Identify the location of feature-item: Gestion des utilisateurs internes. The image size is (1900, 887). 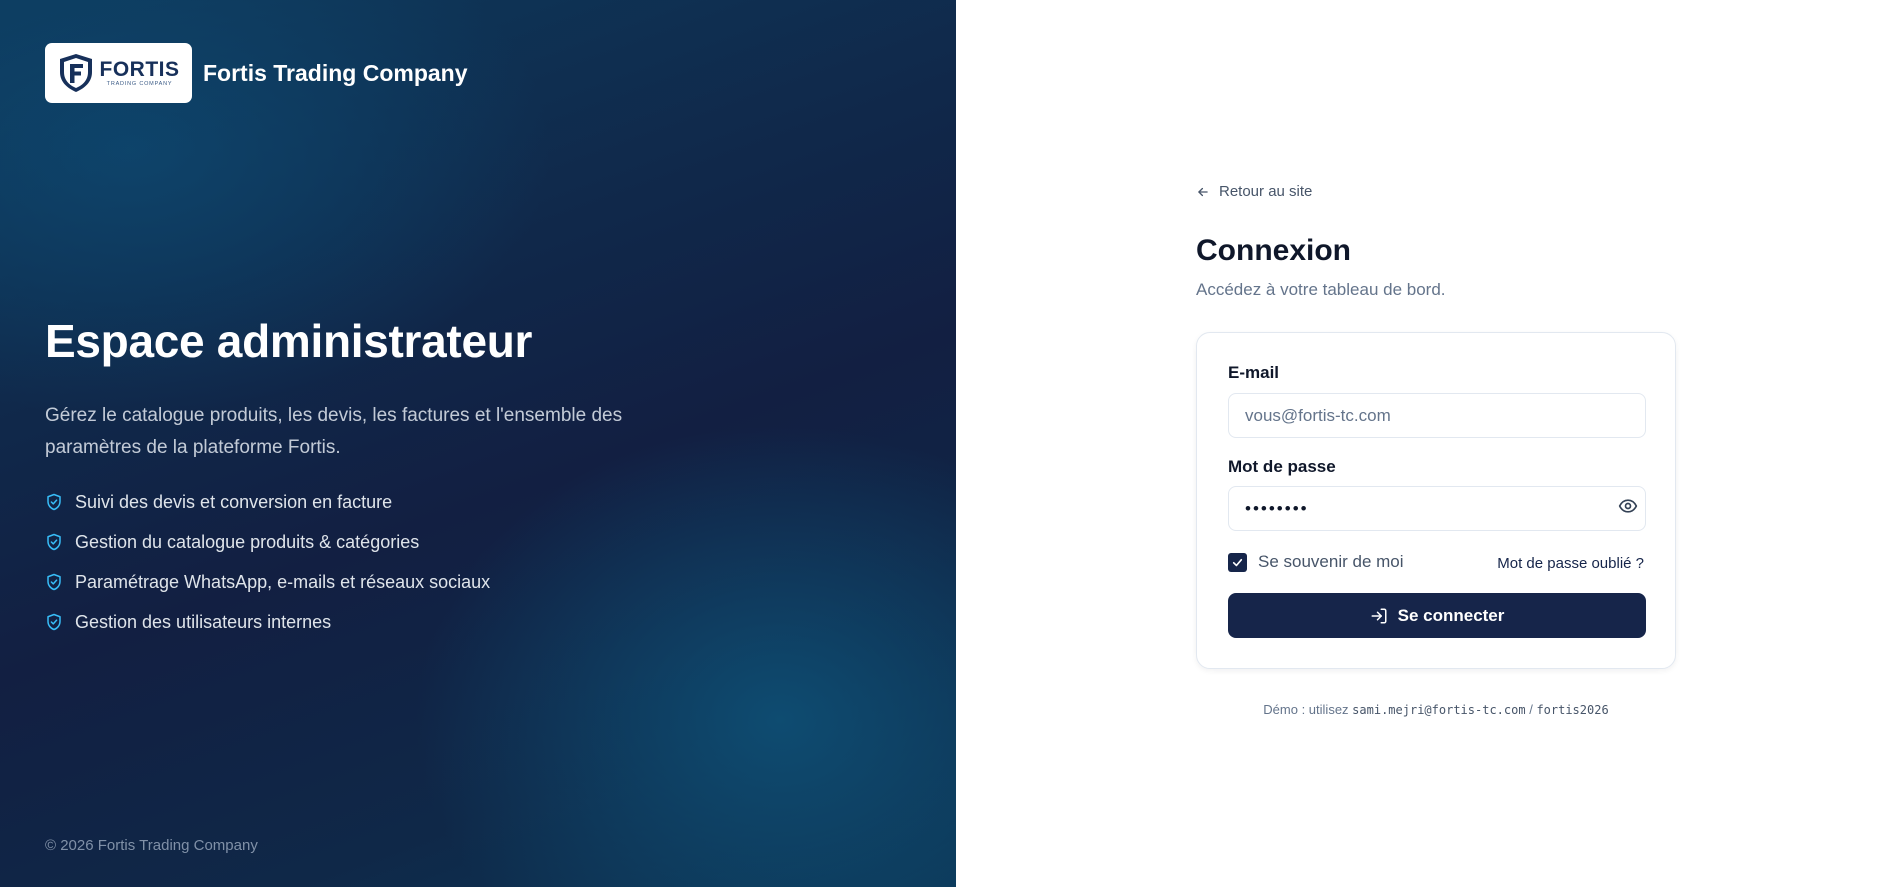
(355, 622).